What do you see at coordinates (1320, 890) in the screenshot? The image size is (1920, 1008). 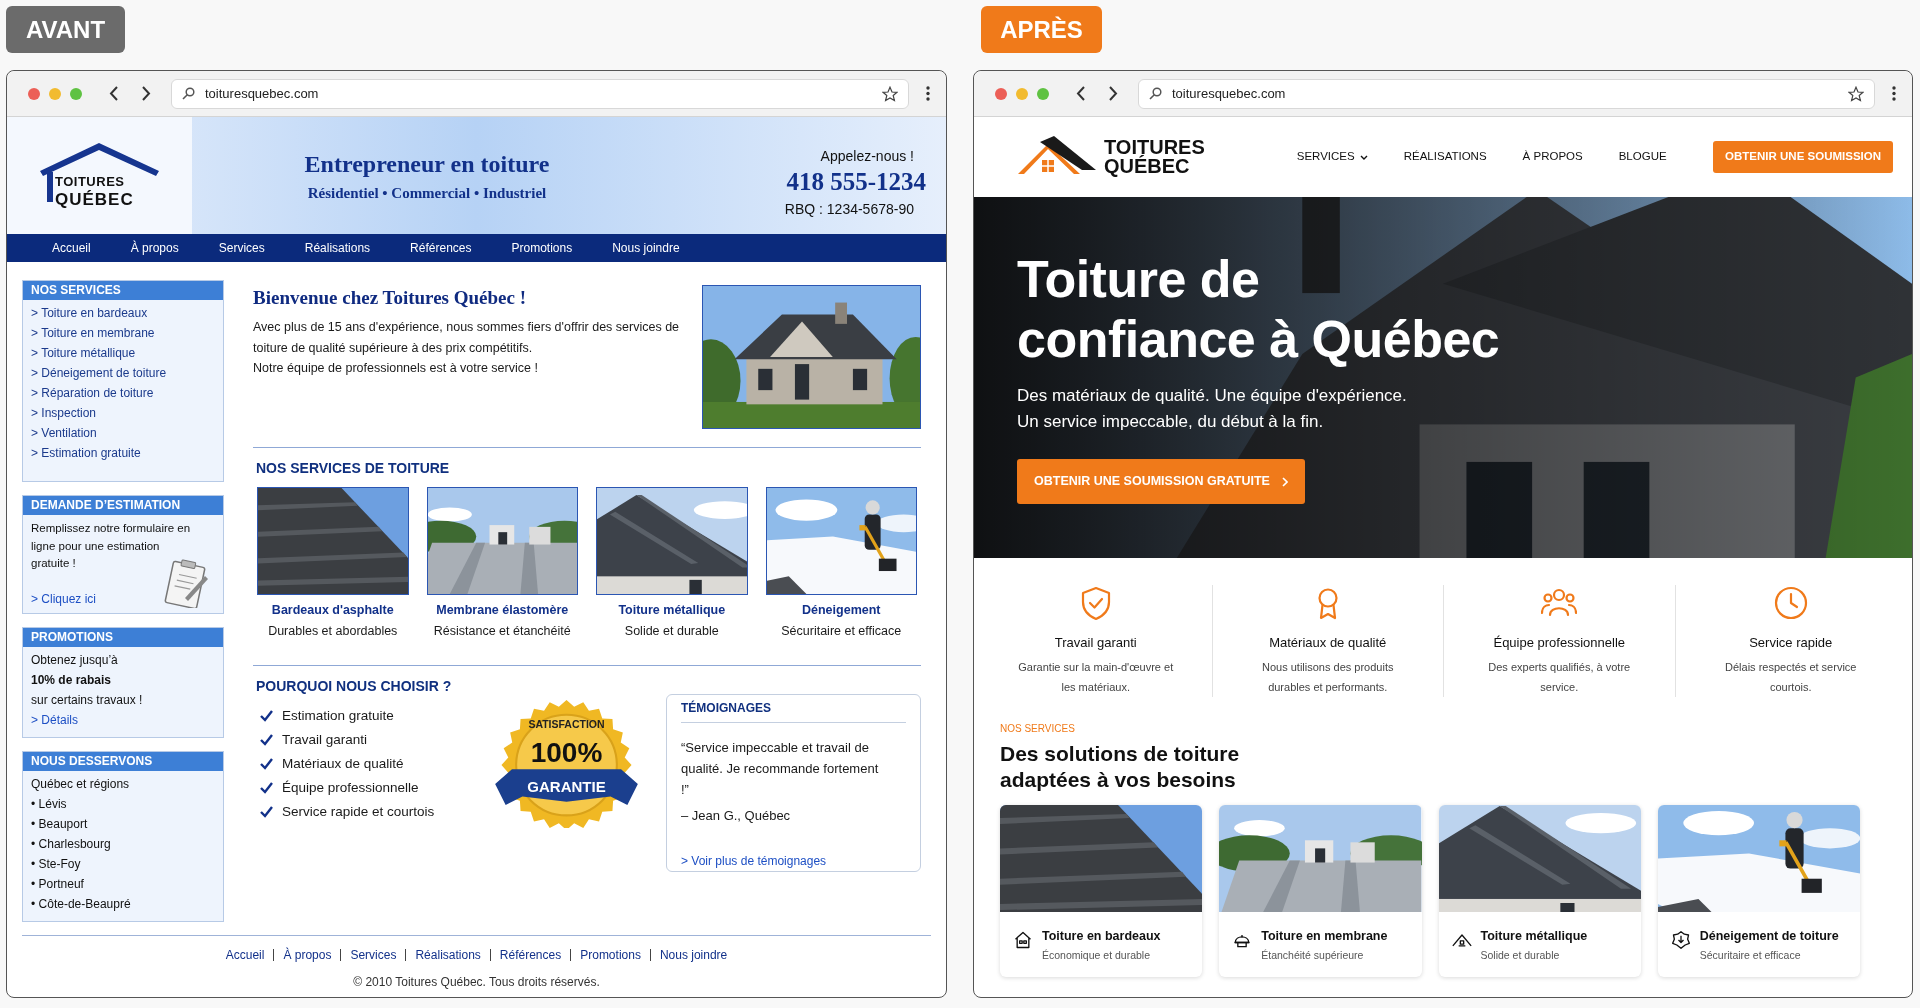 I see `service-card: Toiture en membrane Étanchéité supérieure` at bounding box center [1320, 890].